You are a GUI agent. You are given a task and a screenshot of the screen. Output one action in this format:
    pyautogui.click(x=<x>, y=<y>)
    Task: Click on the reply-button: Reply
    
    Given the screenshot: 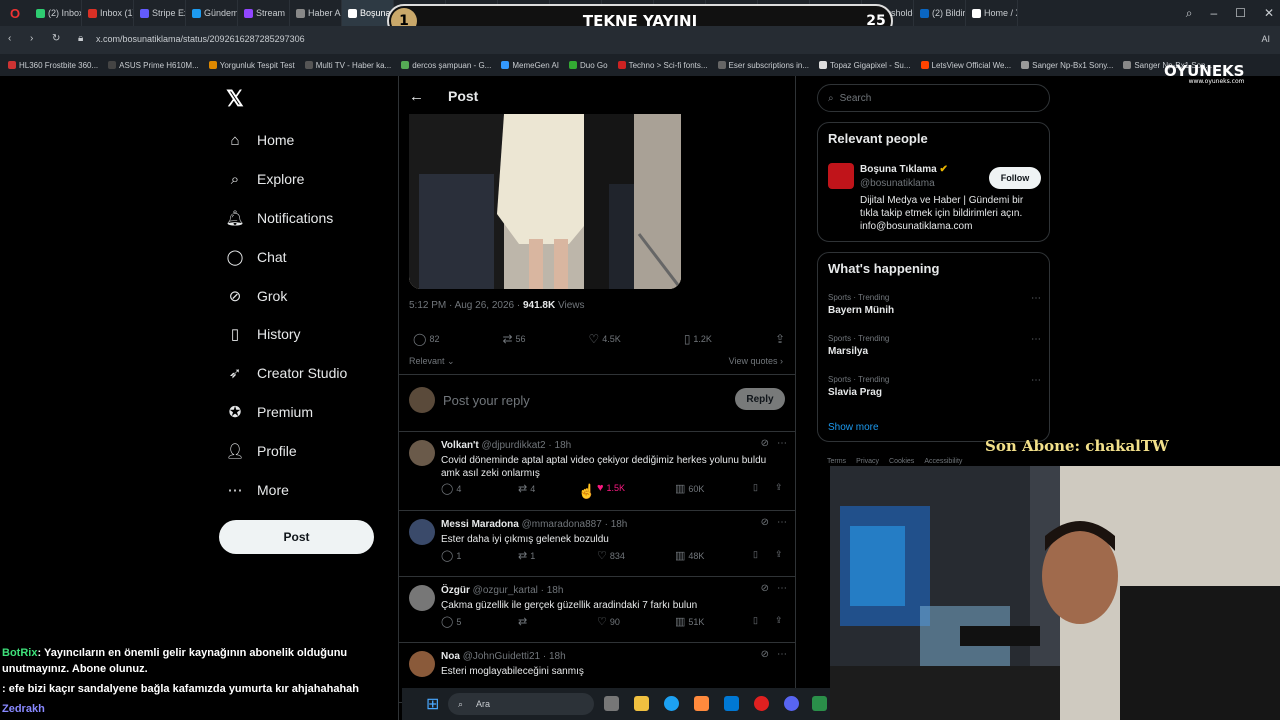 What is the action you would take?
    pyautogui.click(x=760, y=399)
    